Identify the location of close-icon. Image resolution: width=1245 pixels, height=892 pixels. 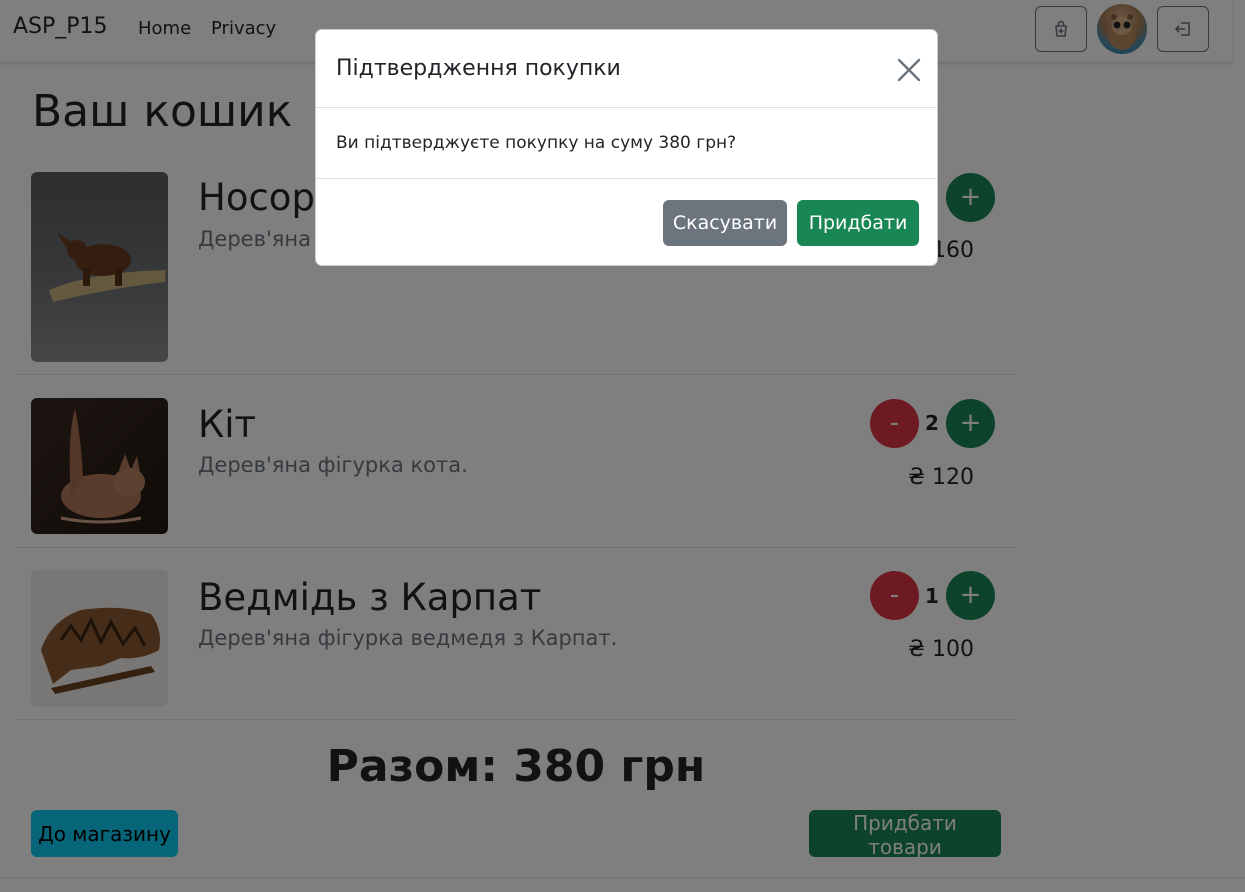
(909, 70).